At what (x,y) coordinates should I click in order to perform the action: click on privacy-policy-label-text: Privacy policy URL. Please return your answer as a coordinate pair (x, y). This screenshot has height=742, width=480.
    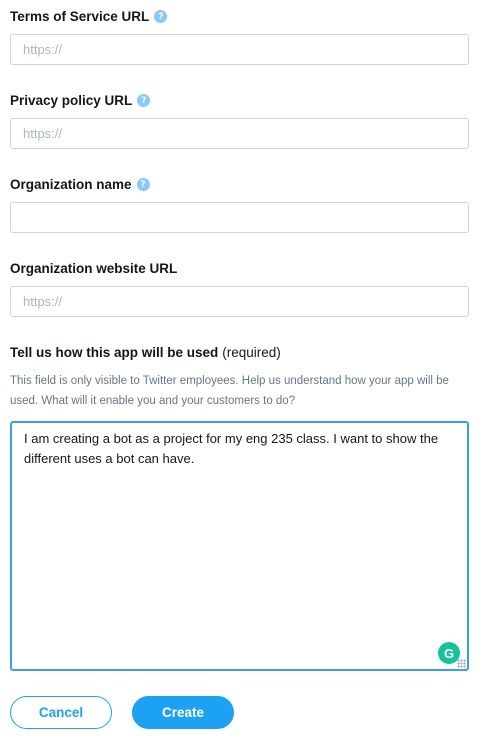
    Looking at the image, I should click on (71, 100).